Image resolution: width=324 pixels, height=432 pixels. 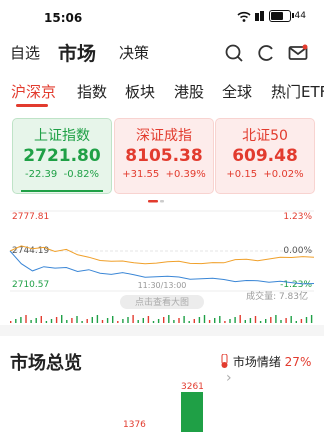 I want to click on index-change: +31.55, so click(x=141, y=174).